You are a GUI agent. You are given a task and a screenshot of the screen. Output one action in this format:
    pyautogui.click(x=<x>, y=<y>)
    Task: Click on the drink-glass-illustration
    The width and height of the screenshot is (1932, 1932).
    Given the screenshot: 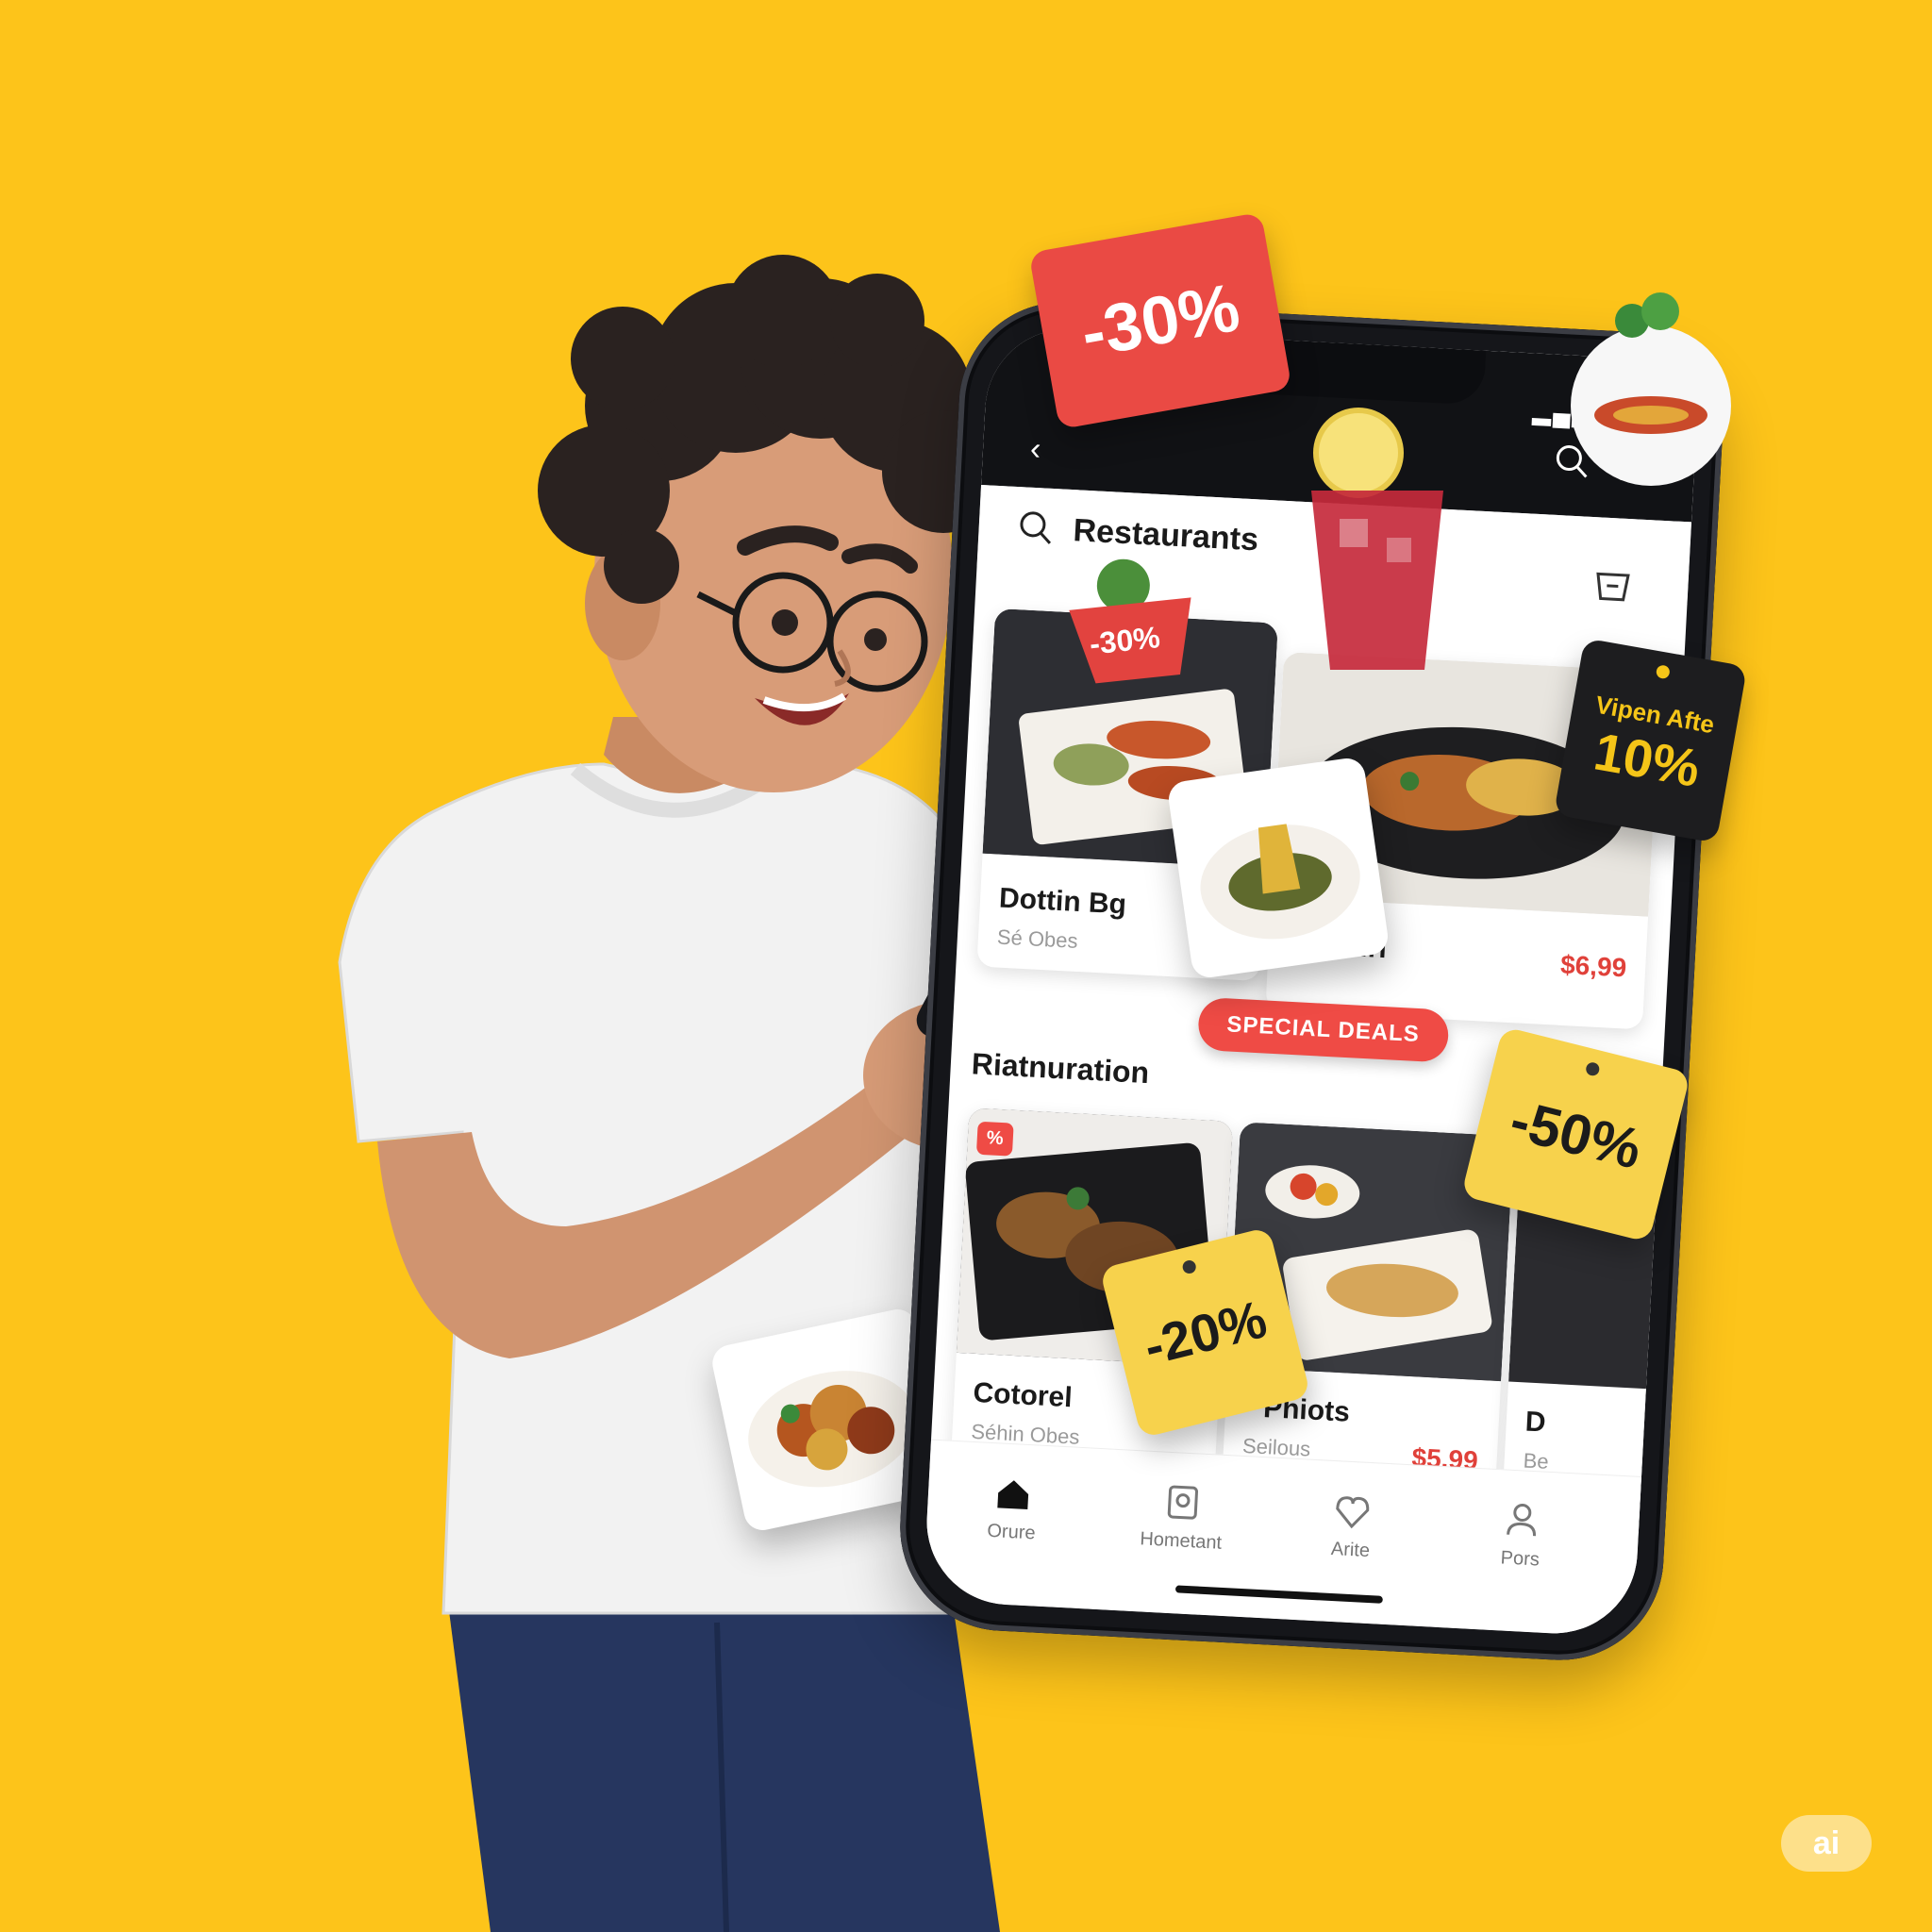 What is the action you would take?
    pyautogui.click(x=1377, y=539)
    